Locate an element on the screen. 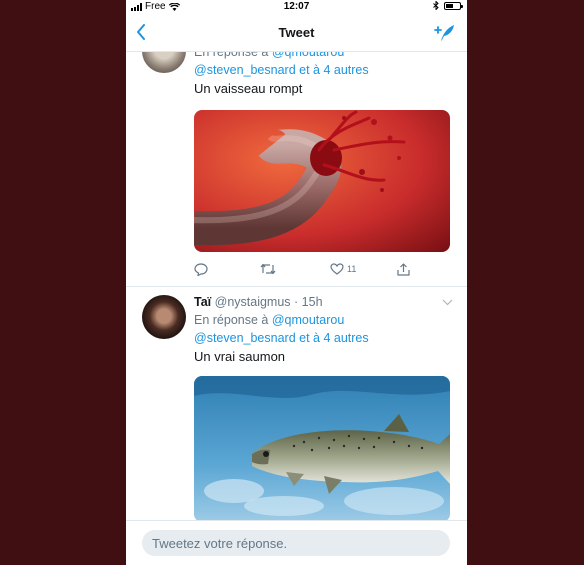  compose-tweet-icon is located at coordinates (444, 33).